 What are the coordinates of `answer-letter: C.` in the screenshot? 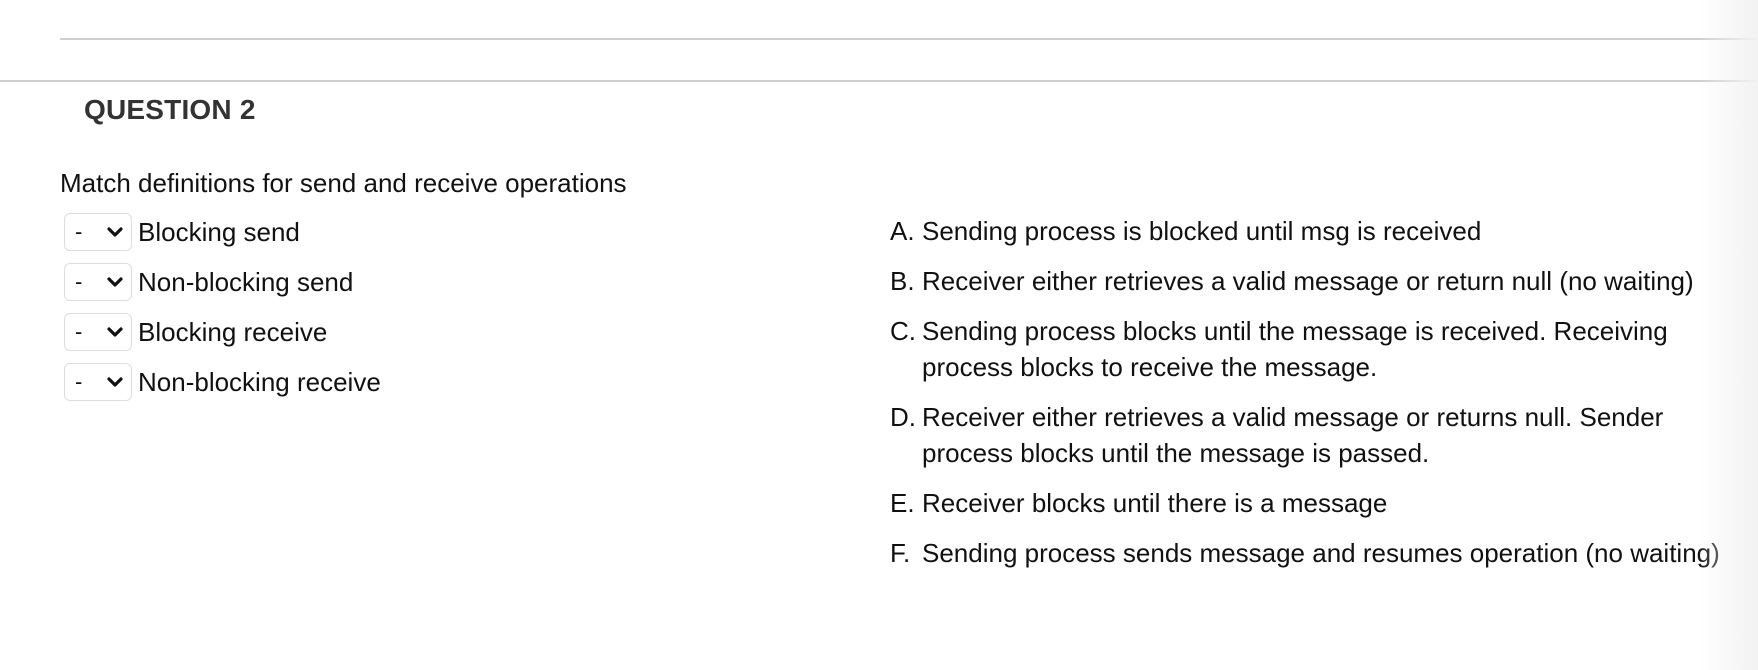 It's located at (903, 331).